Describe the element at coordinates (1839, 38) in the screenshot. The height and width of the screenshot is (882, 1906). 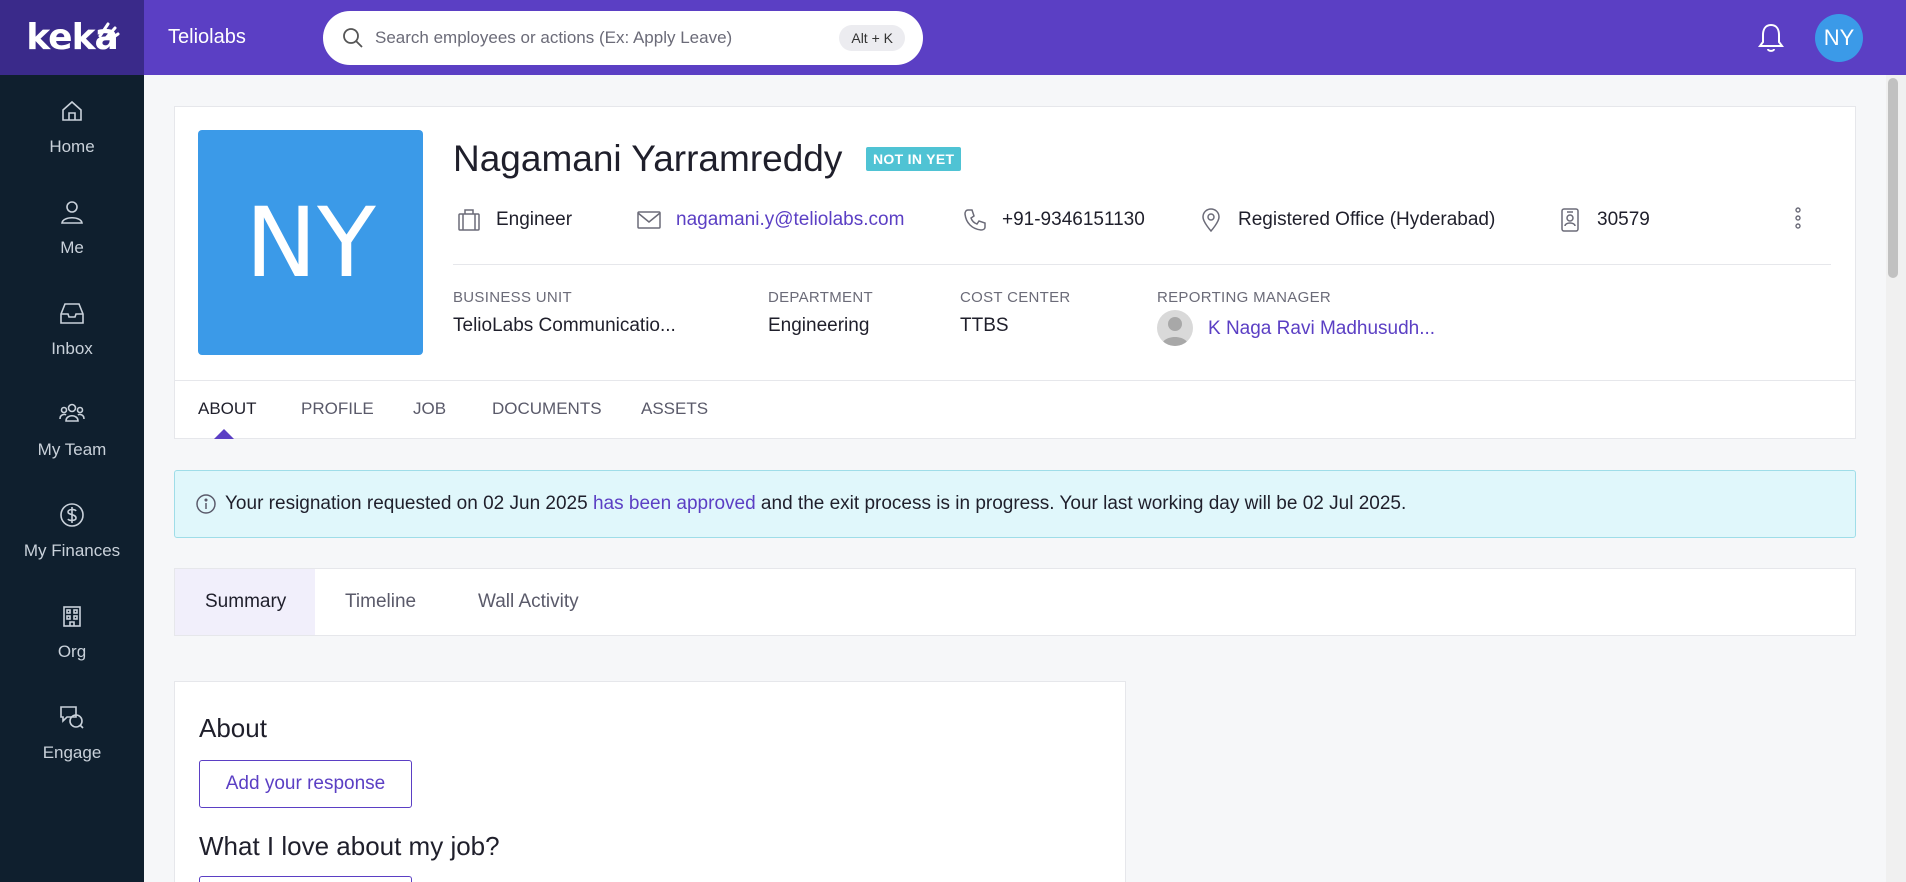
I see `user-avatar: NY` at that location.